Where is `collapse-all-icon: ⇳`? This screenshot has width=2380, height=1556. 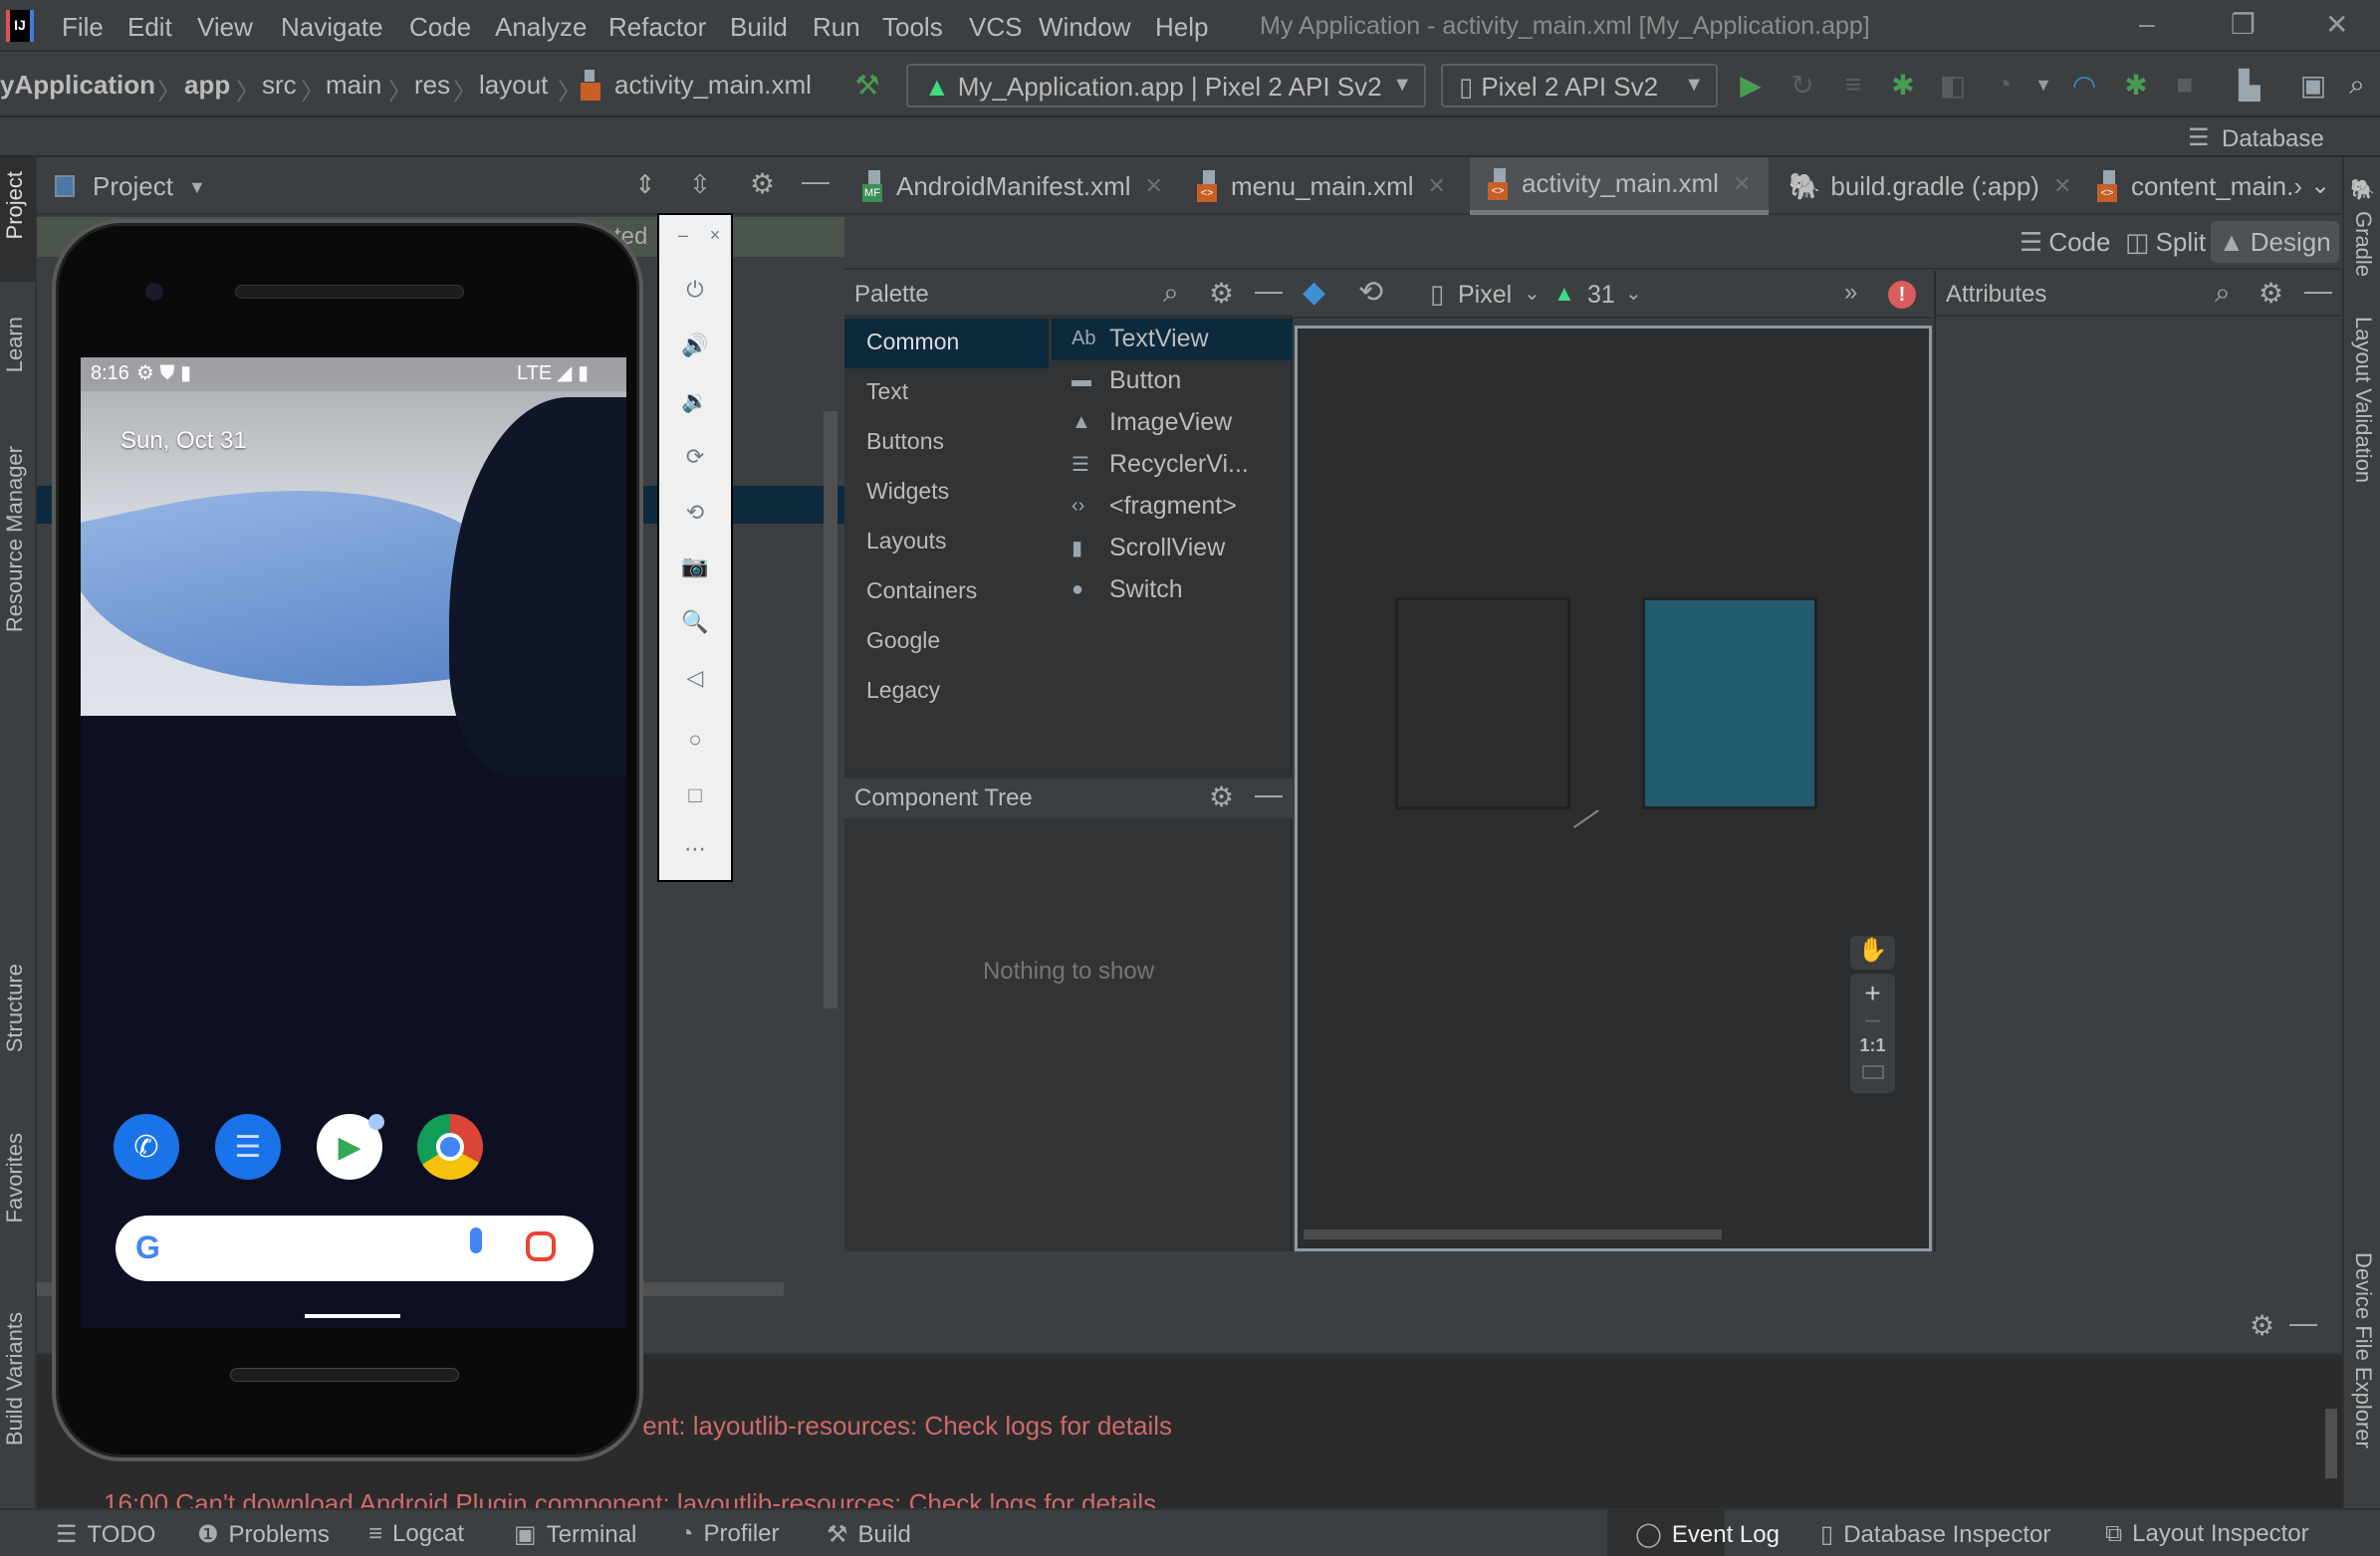 collapse-all-icon: ⇳ is located at coordinates (700, 184).